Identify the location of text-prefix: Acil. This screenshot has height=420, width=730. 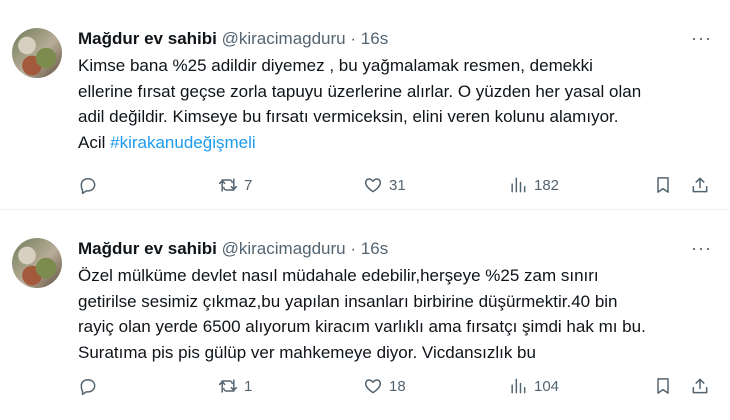
(94, 142).